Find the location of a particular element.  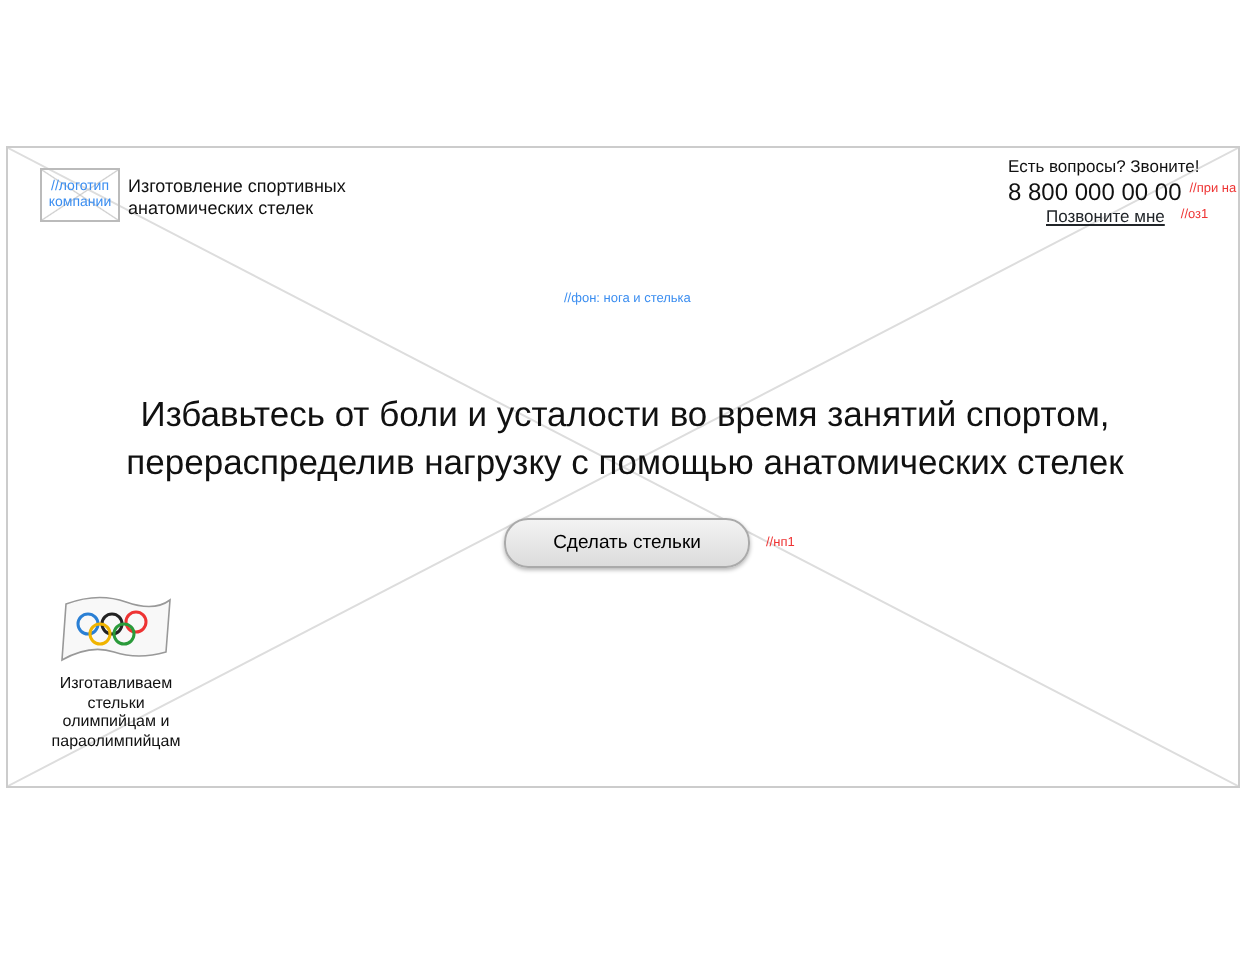

company-tagline: Изготовление спортивных анатомических стелек is located at coordinates (238, 198).